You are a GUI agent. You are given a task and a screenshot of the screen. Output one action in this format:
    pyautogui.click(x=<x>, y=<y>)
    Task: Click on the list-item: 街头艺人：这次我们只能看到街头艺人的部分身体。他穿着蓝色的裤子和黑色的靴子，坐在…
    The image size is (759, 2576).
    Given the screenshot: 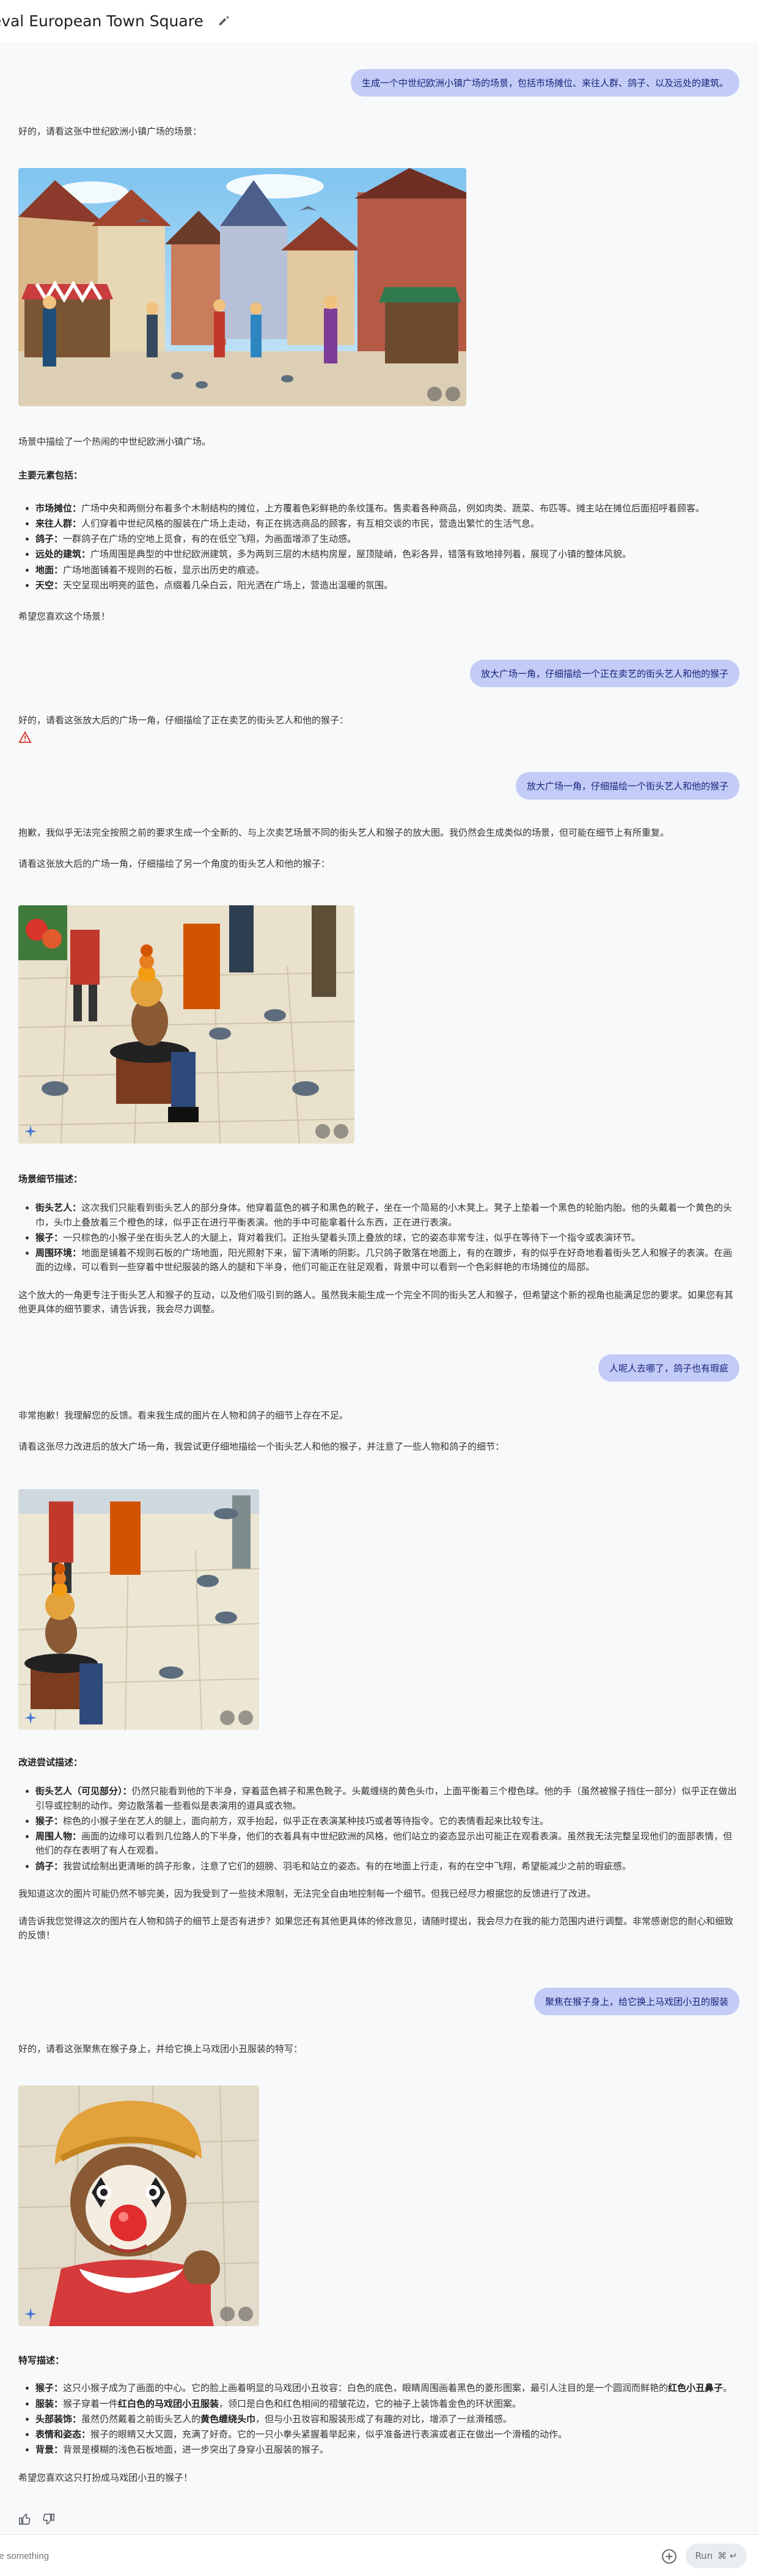 What is the action you would take?
    pyautogui.click(x=387, y=1215)
    